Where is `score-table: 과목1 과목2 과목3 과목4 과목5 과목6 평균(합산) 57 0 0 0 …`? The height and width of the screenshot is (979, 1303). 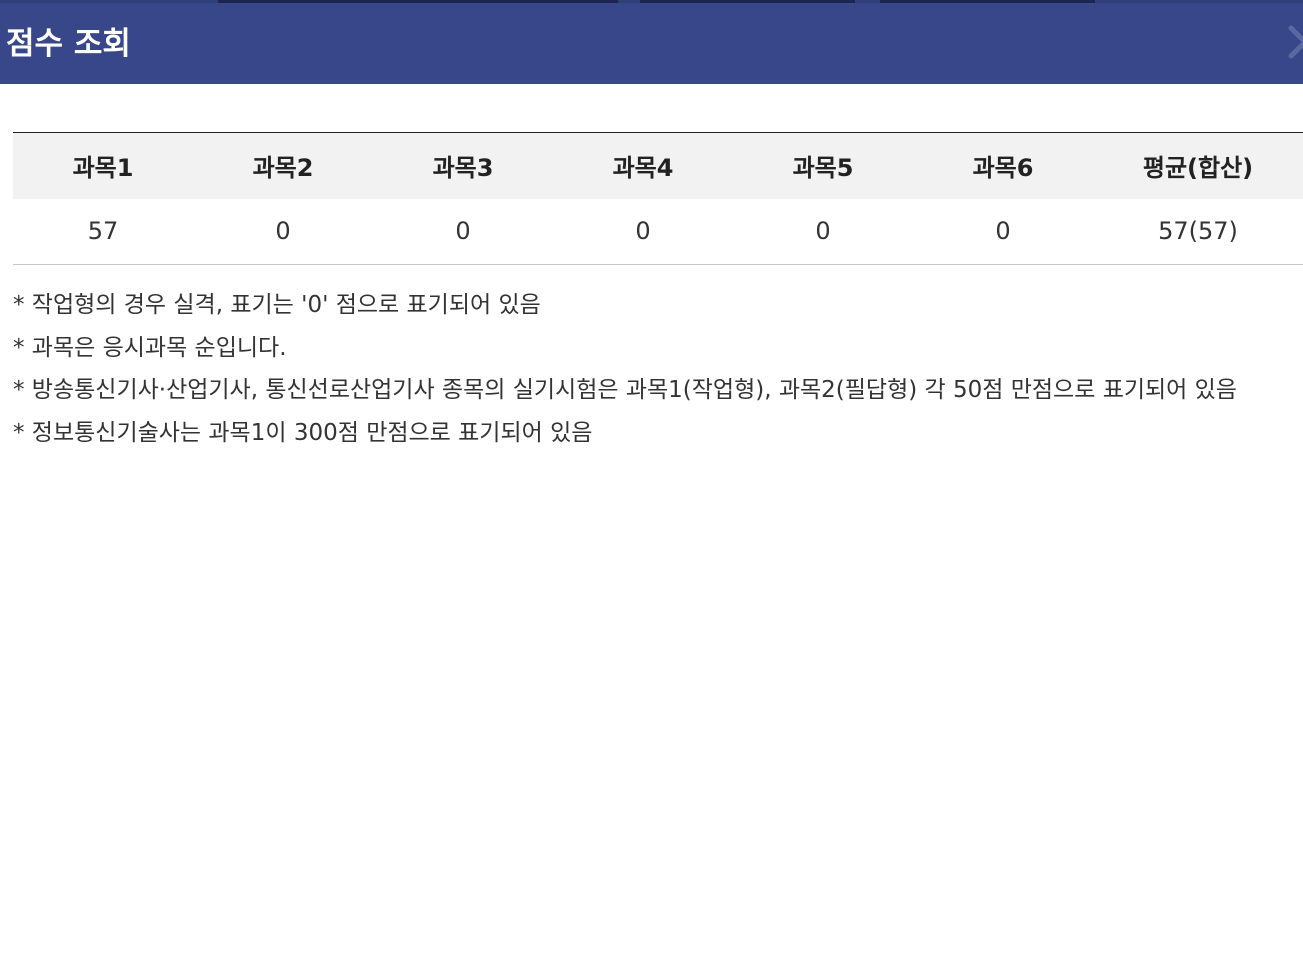 score-table: 과목1 과목2 과목3 과목4 과목5 과목6 평균(합산) 57 0 0 0 … is located at coordinates (658, 198).